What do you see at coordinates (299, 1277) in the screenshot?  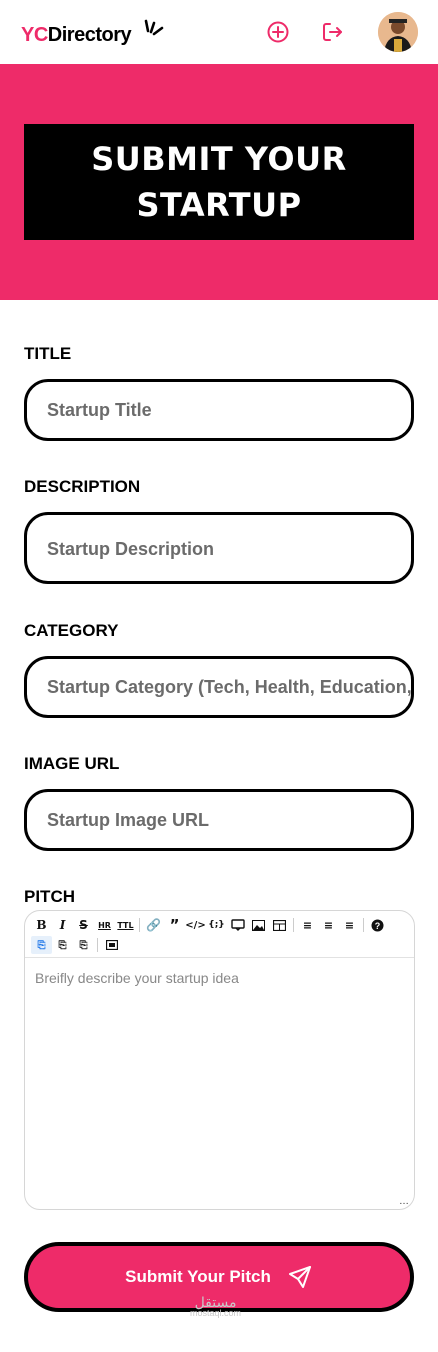 I see `send-icon` at bounding box center [299, 1277].